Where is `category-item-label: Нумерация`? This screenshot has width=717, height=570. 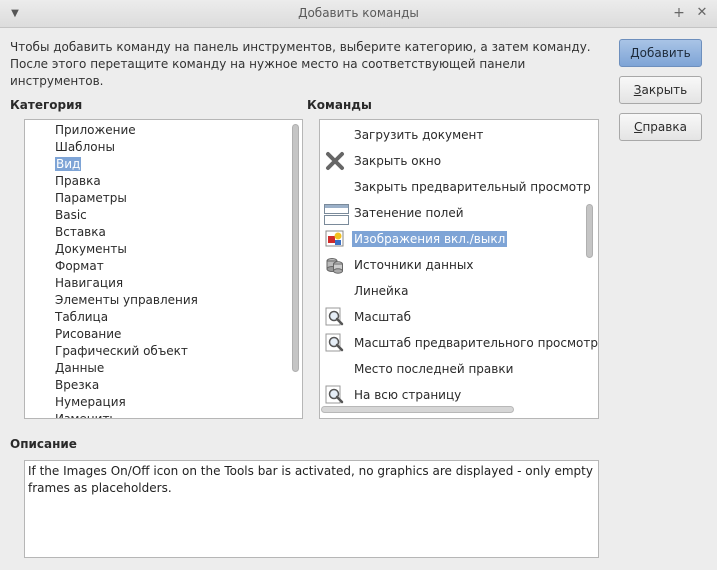
category-item-label: Нумерация is located at coordinates (90, 402).